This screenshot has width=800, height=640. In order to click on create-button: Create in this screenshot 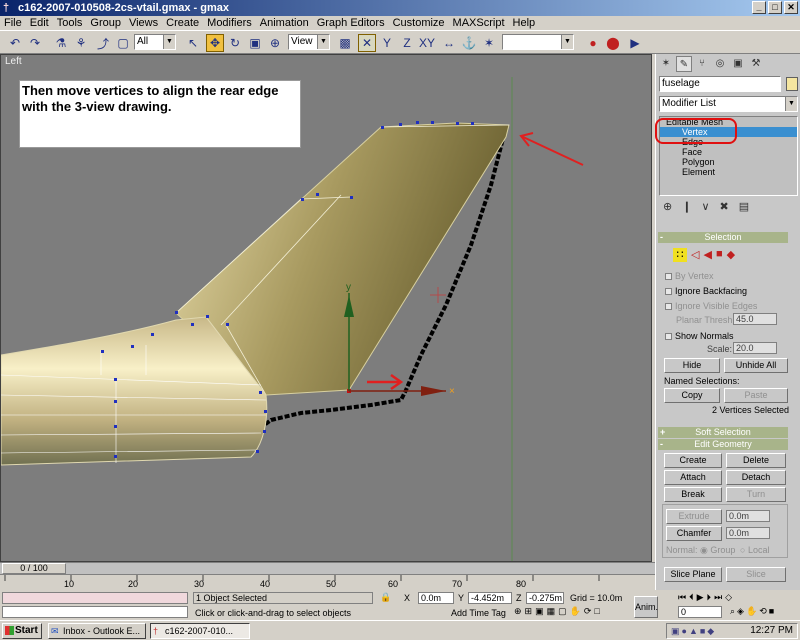, I will do `click(693, 460)`.